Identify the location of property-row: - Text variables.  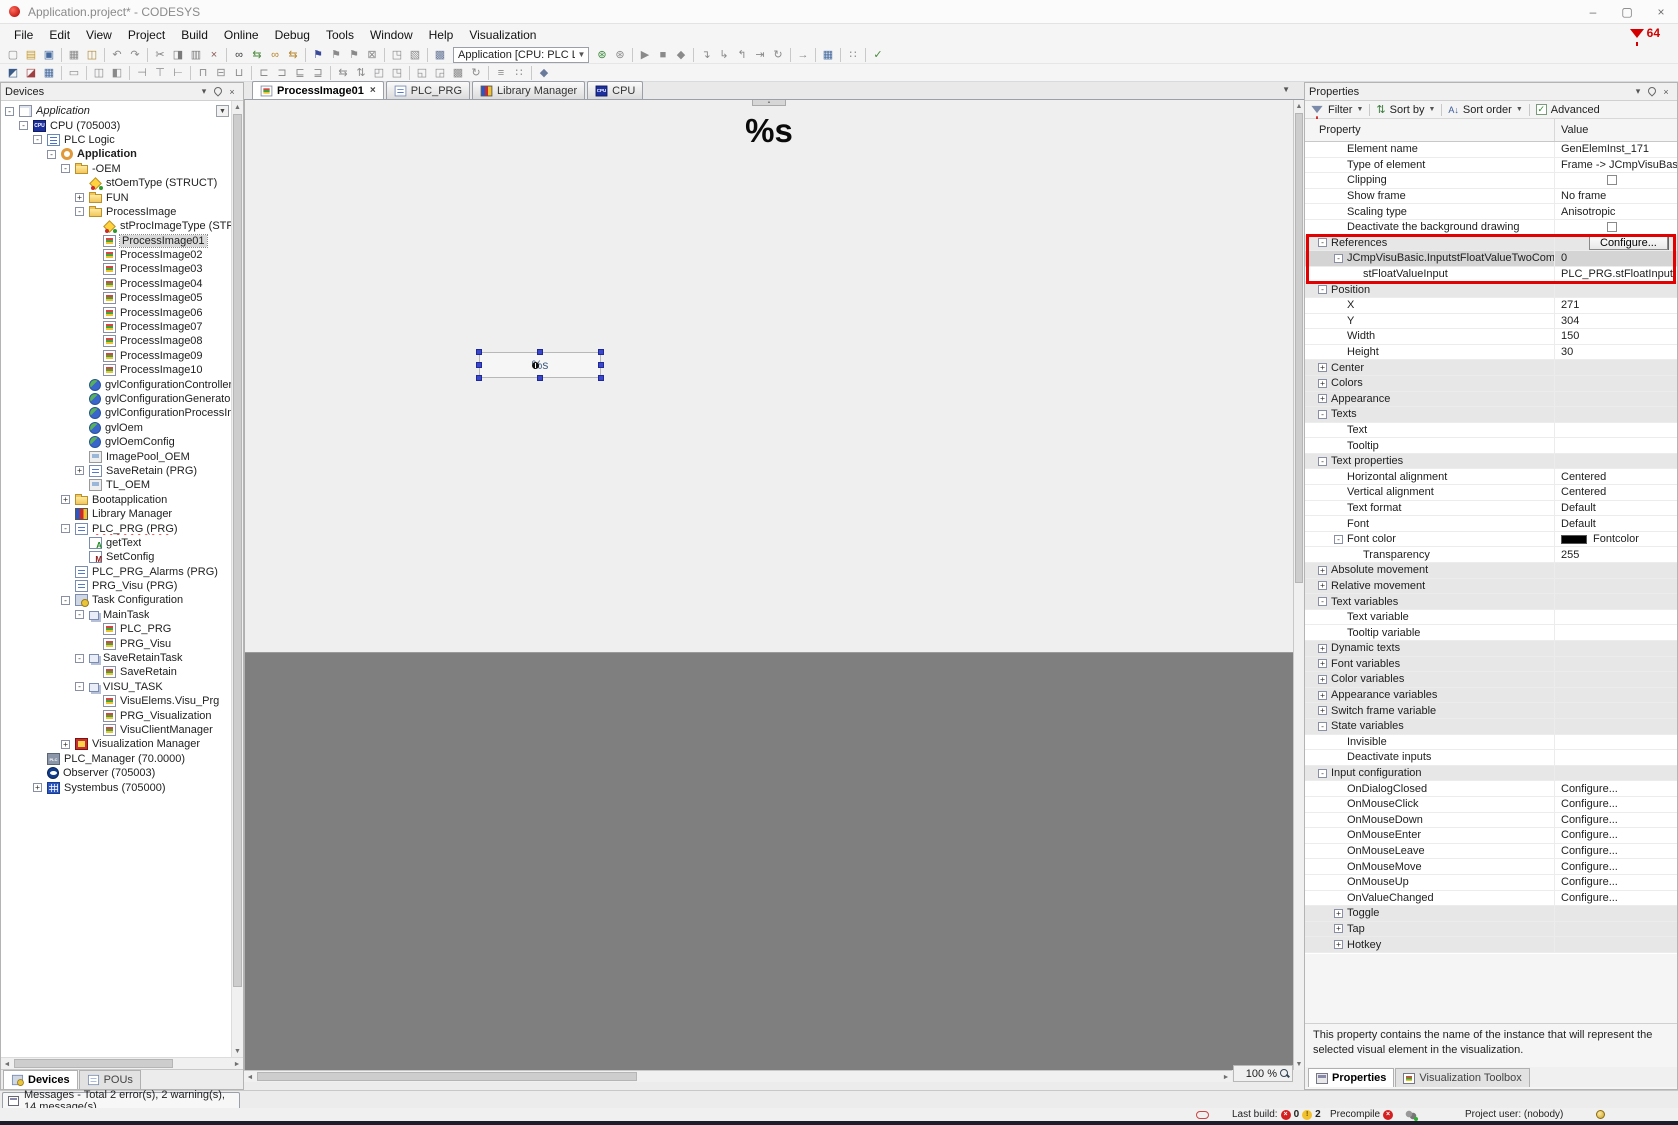
(1491, 602).